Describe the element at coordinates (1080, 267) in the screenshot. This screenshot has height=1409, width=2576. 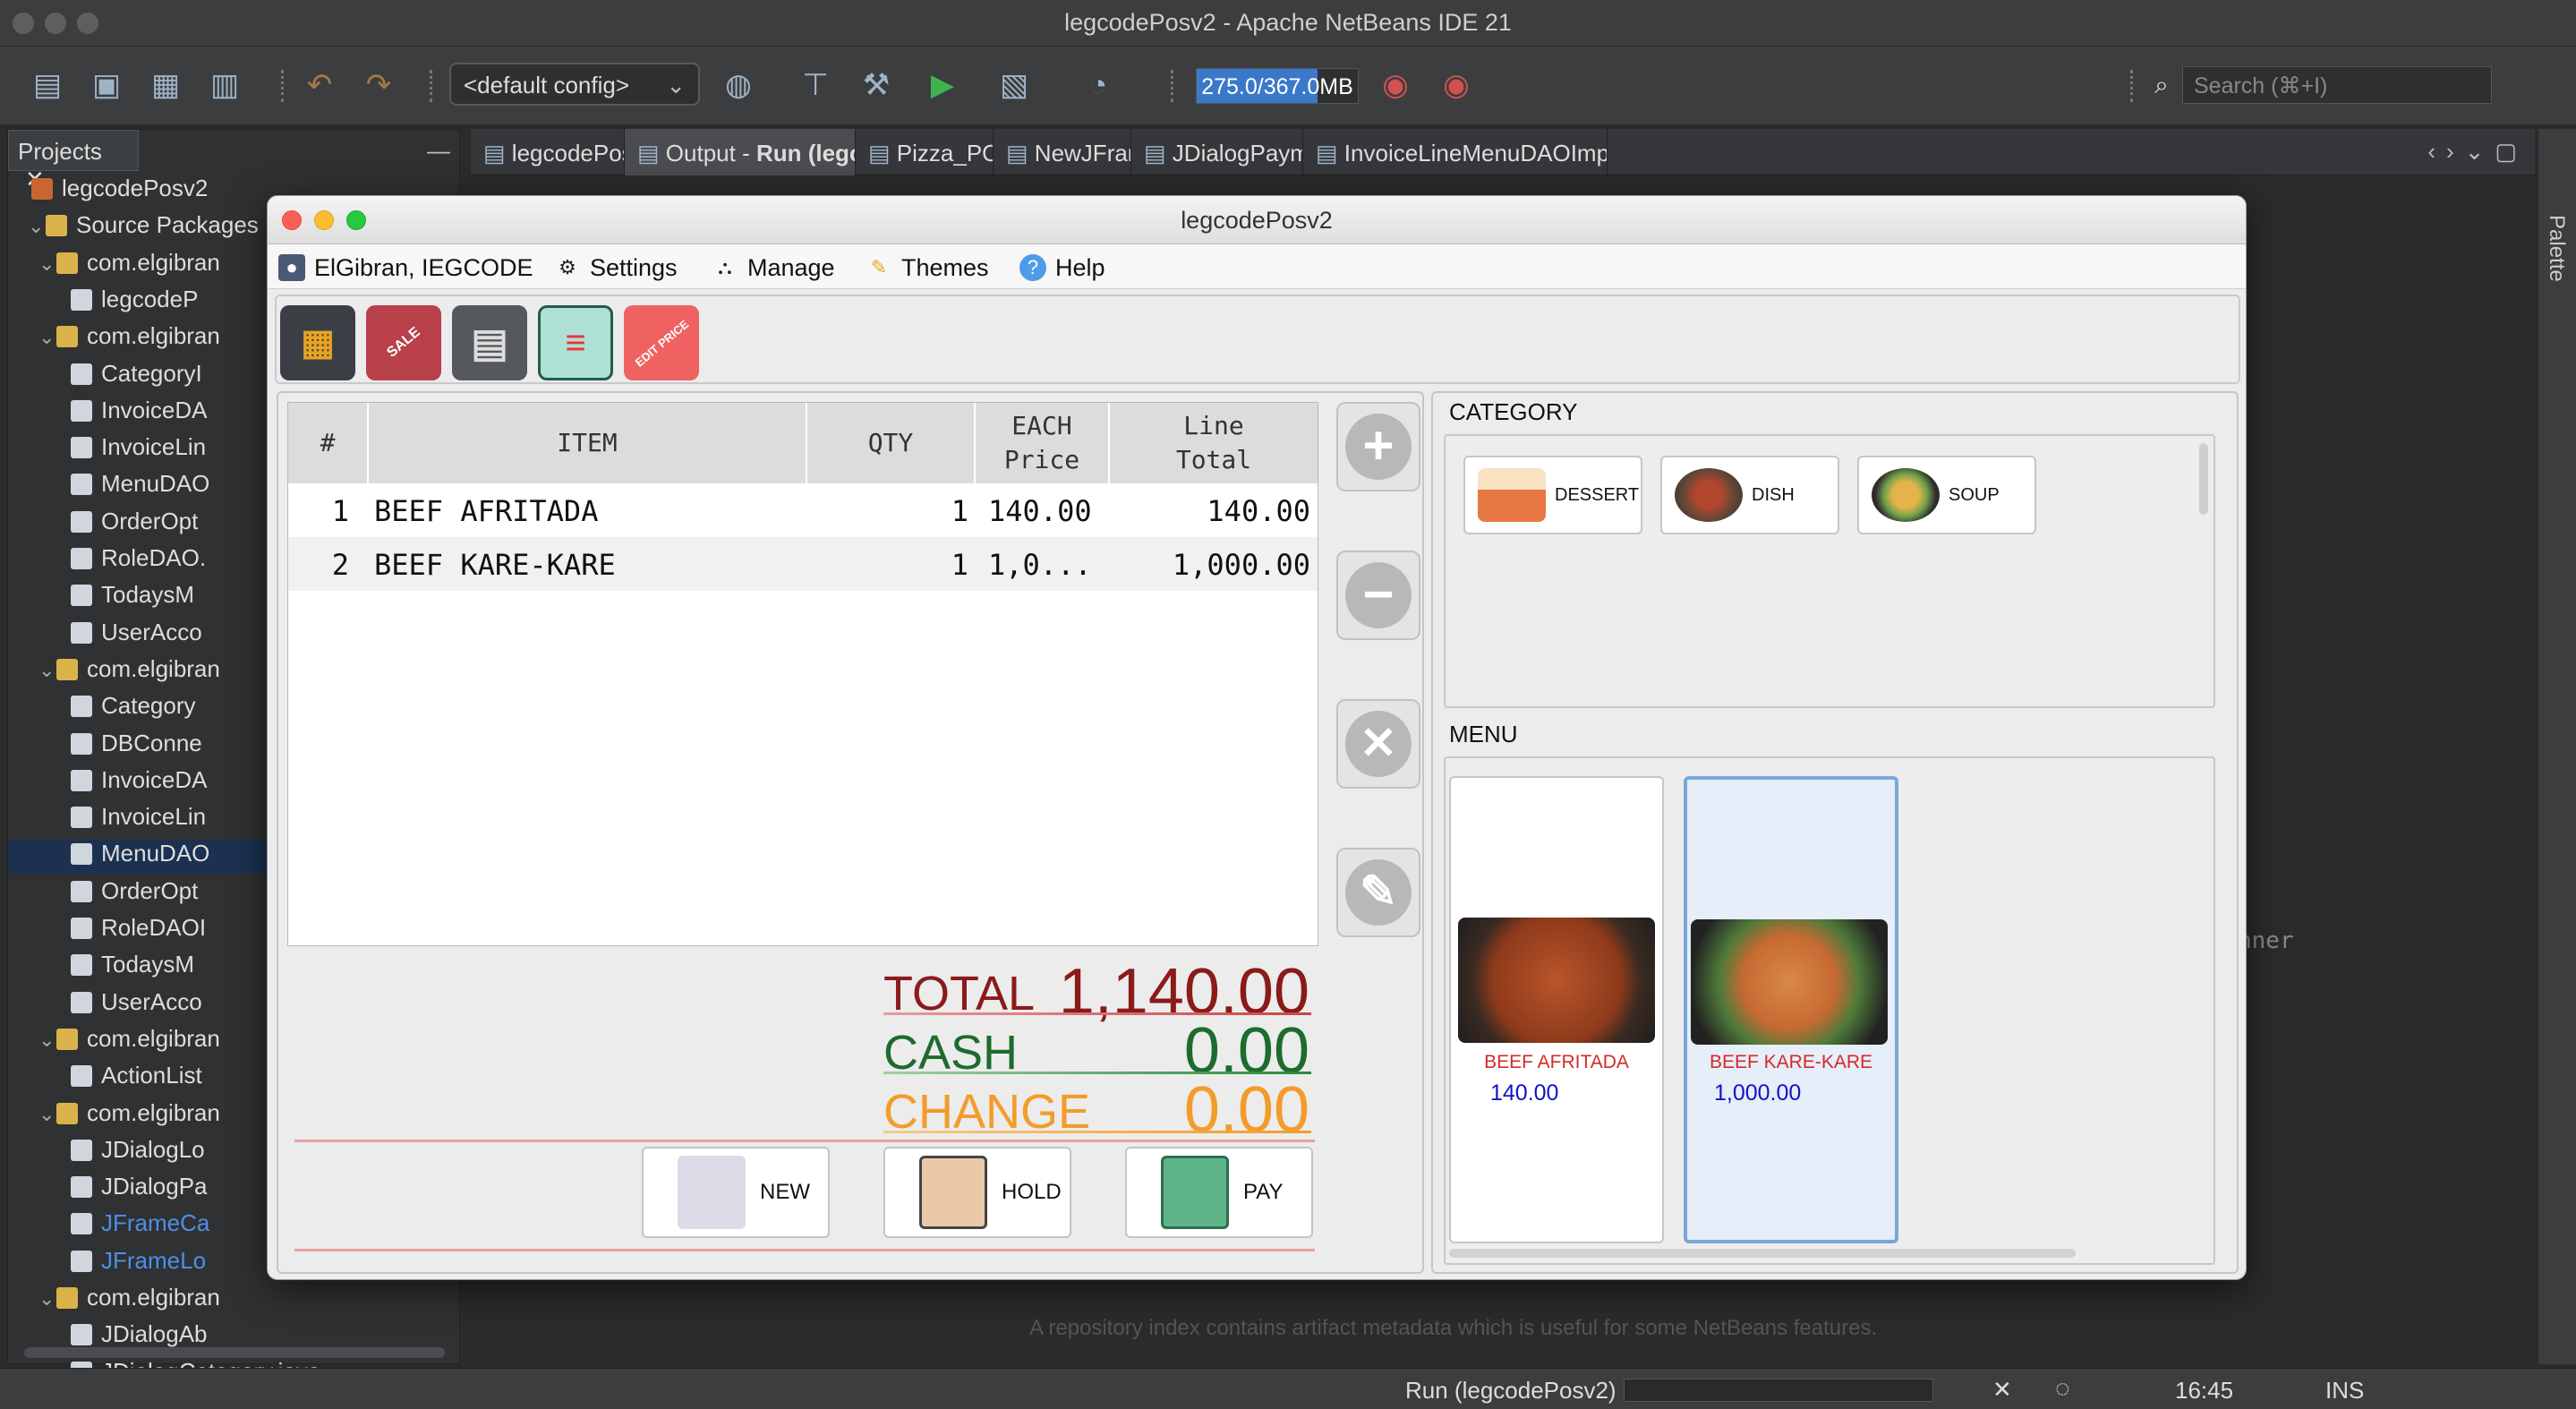
I see `menu-help-label: Help` at that location.